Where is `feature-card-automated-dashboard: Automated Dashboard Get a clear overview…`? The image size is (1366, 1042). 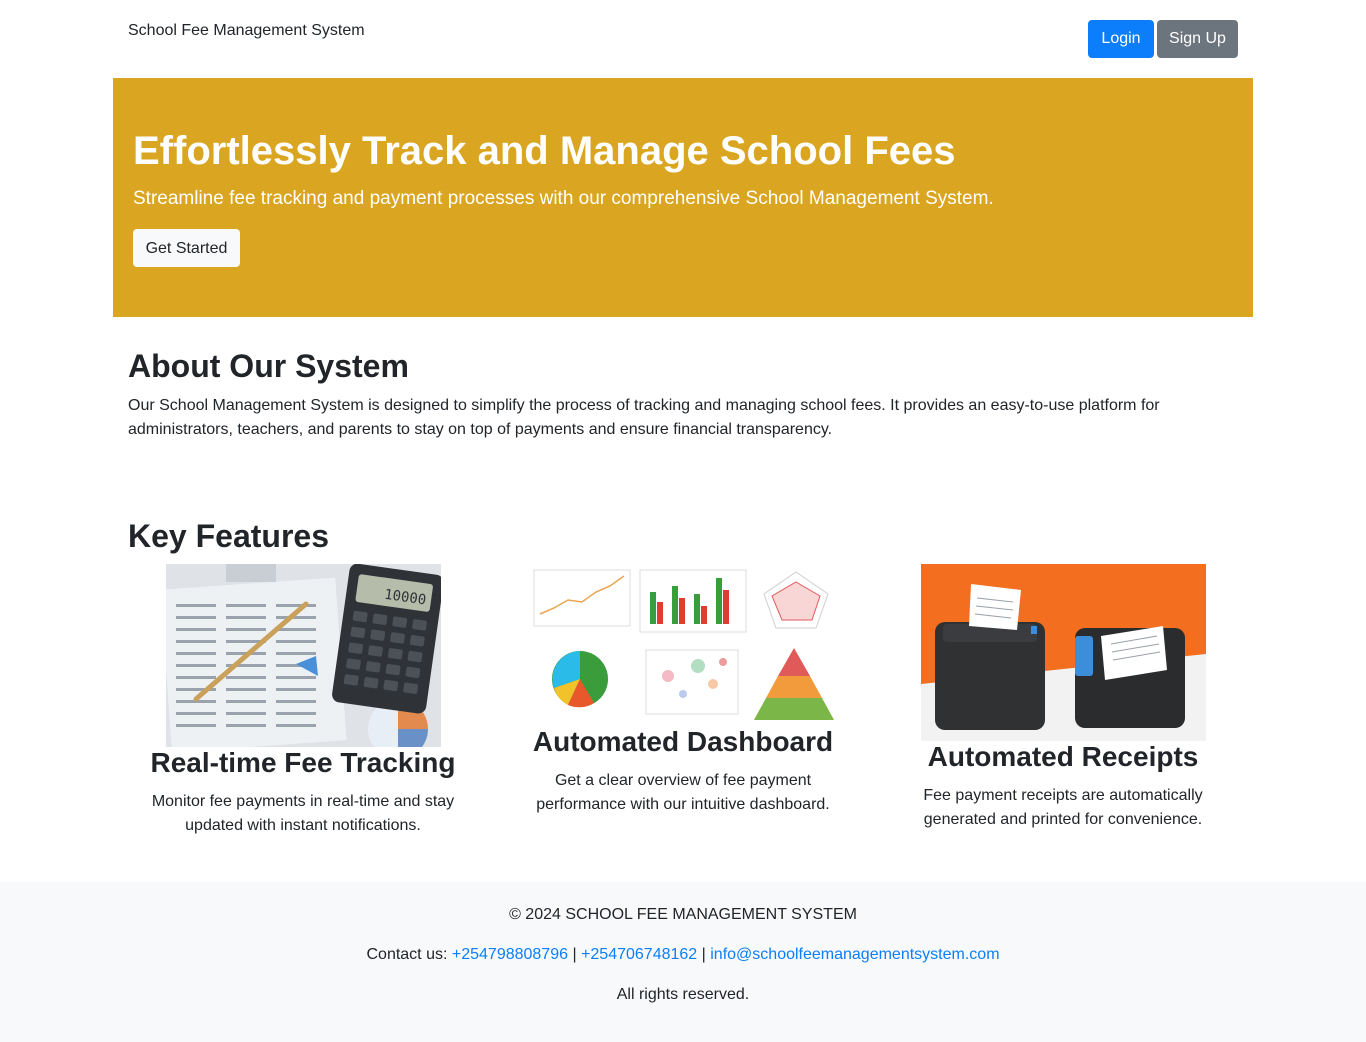
feature-card-automated-dashboard: Automated Dashboard Get a clear overview… is located at coordinates (683, 771).